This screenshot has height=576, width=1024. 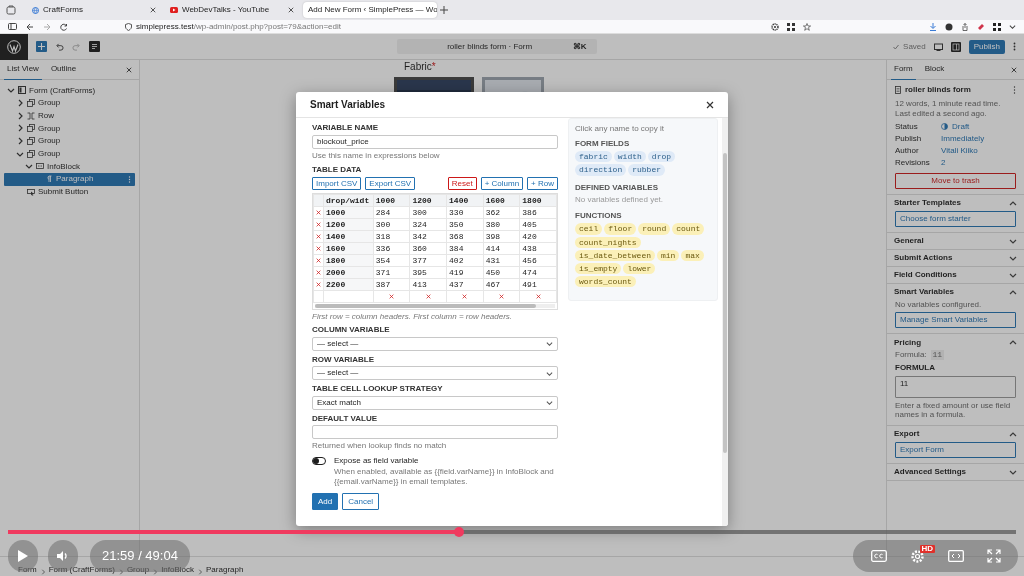 What do you see at coordinates (955, 556) in the screenshot?
I see `theater-icon` at bounding box center [955, 556].